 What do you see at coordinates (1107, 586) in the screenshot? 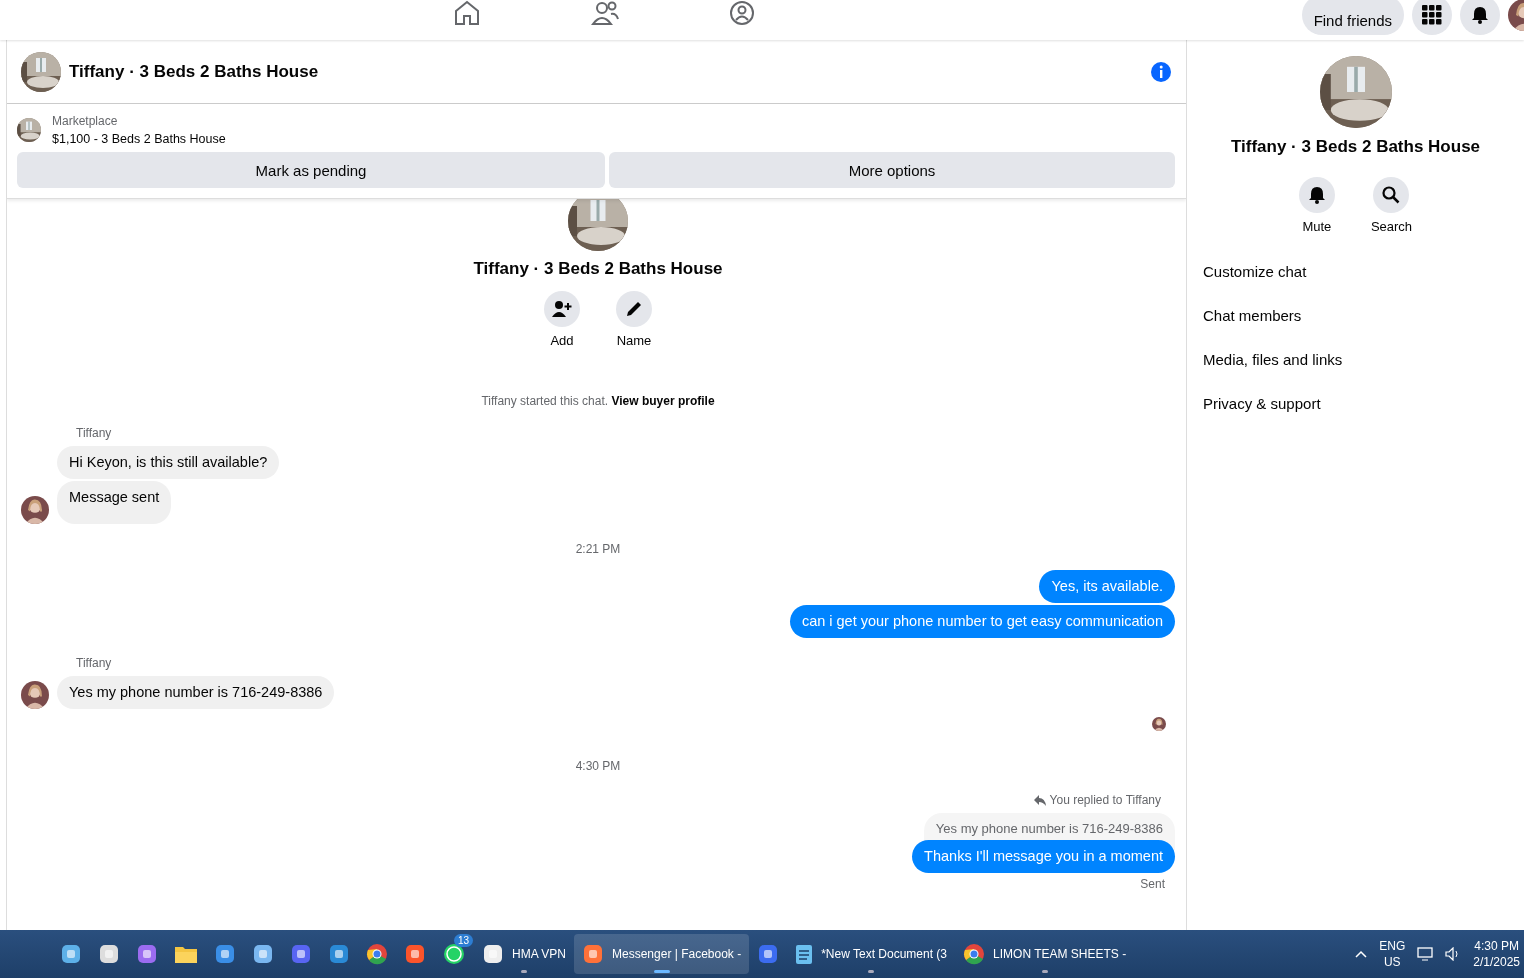
I see `message-bubble: Yes, its available.` at bounding box center [1107, 586].